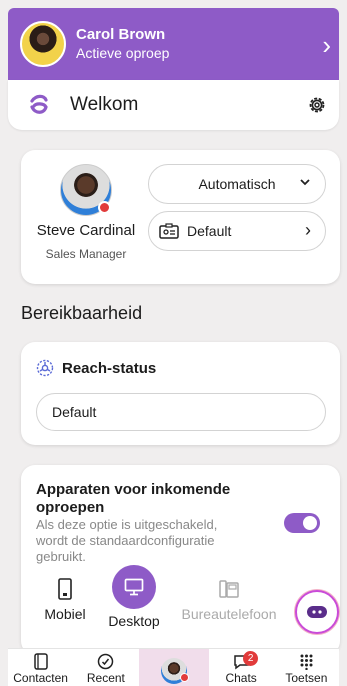 This screenshot has width=347, height=686. I want to click on device-profile-selector: Default ›, so click(237, 231).